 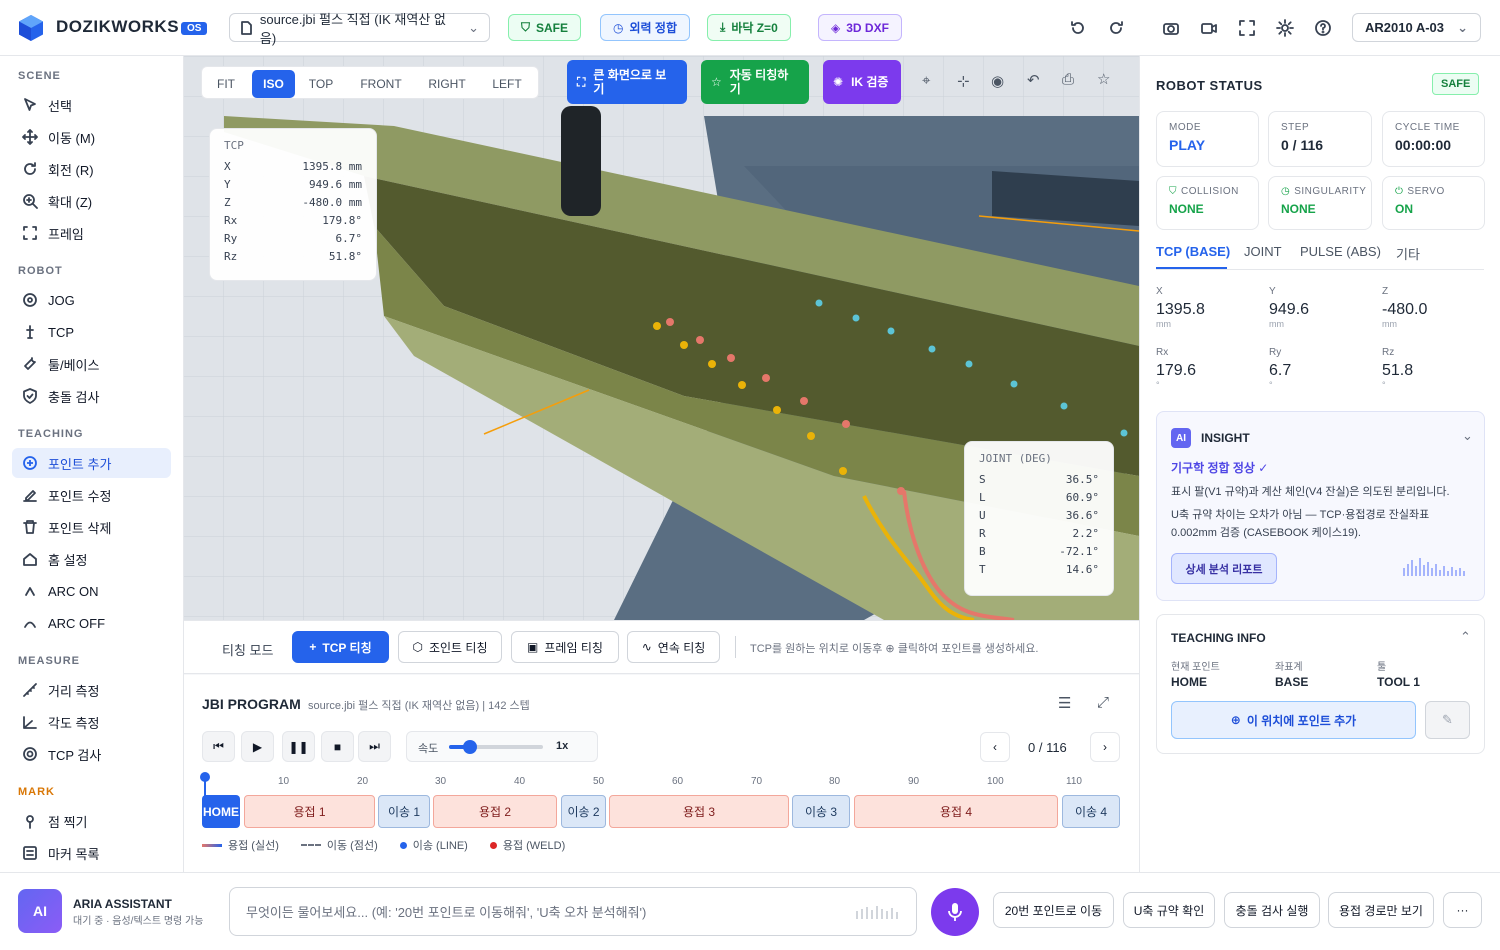 What do you see at coordinates (955, 912) in the screenshot?
I see `microphone-button` at bounding box center [955, 912].